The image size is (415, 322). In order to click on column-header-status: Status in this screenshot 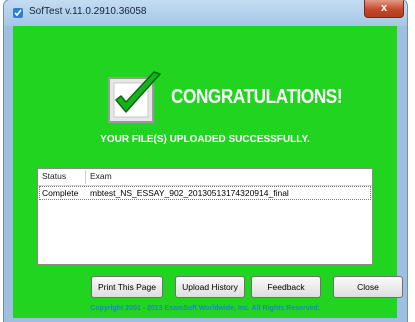, I will do `click(54, 176)`.